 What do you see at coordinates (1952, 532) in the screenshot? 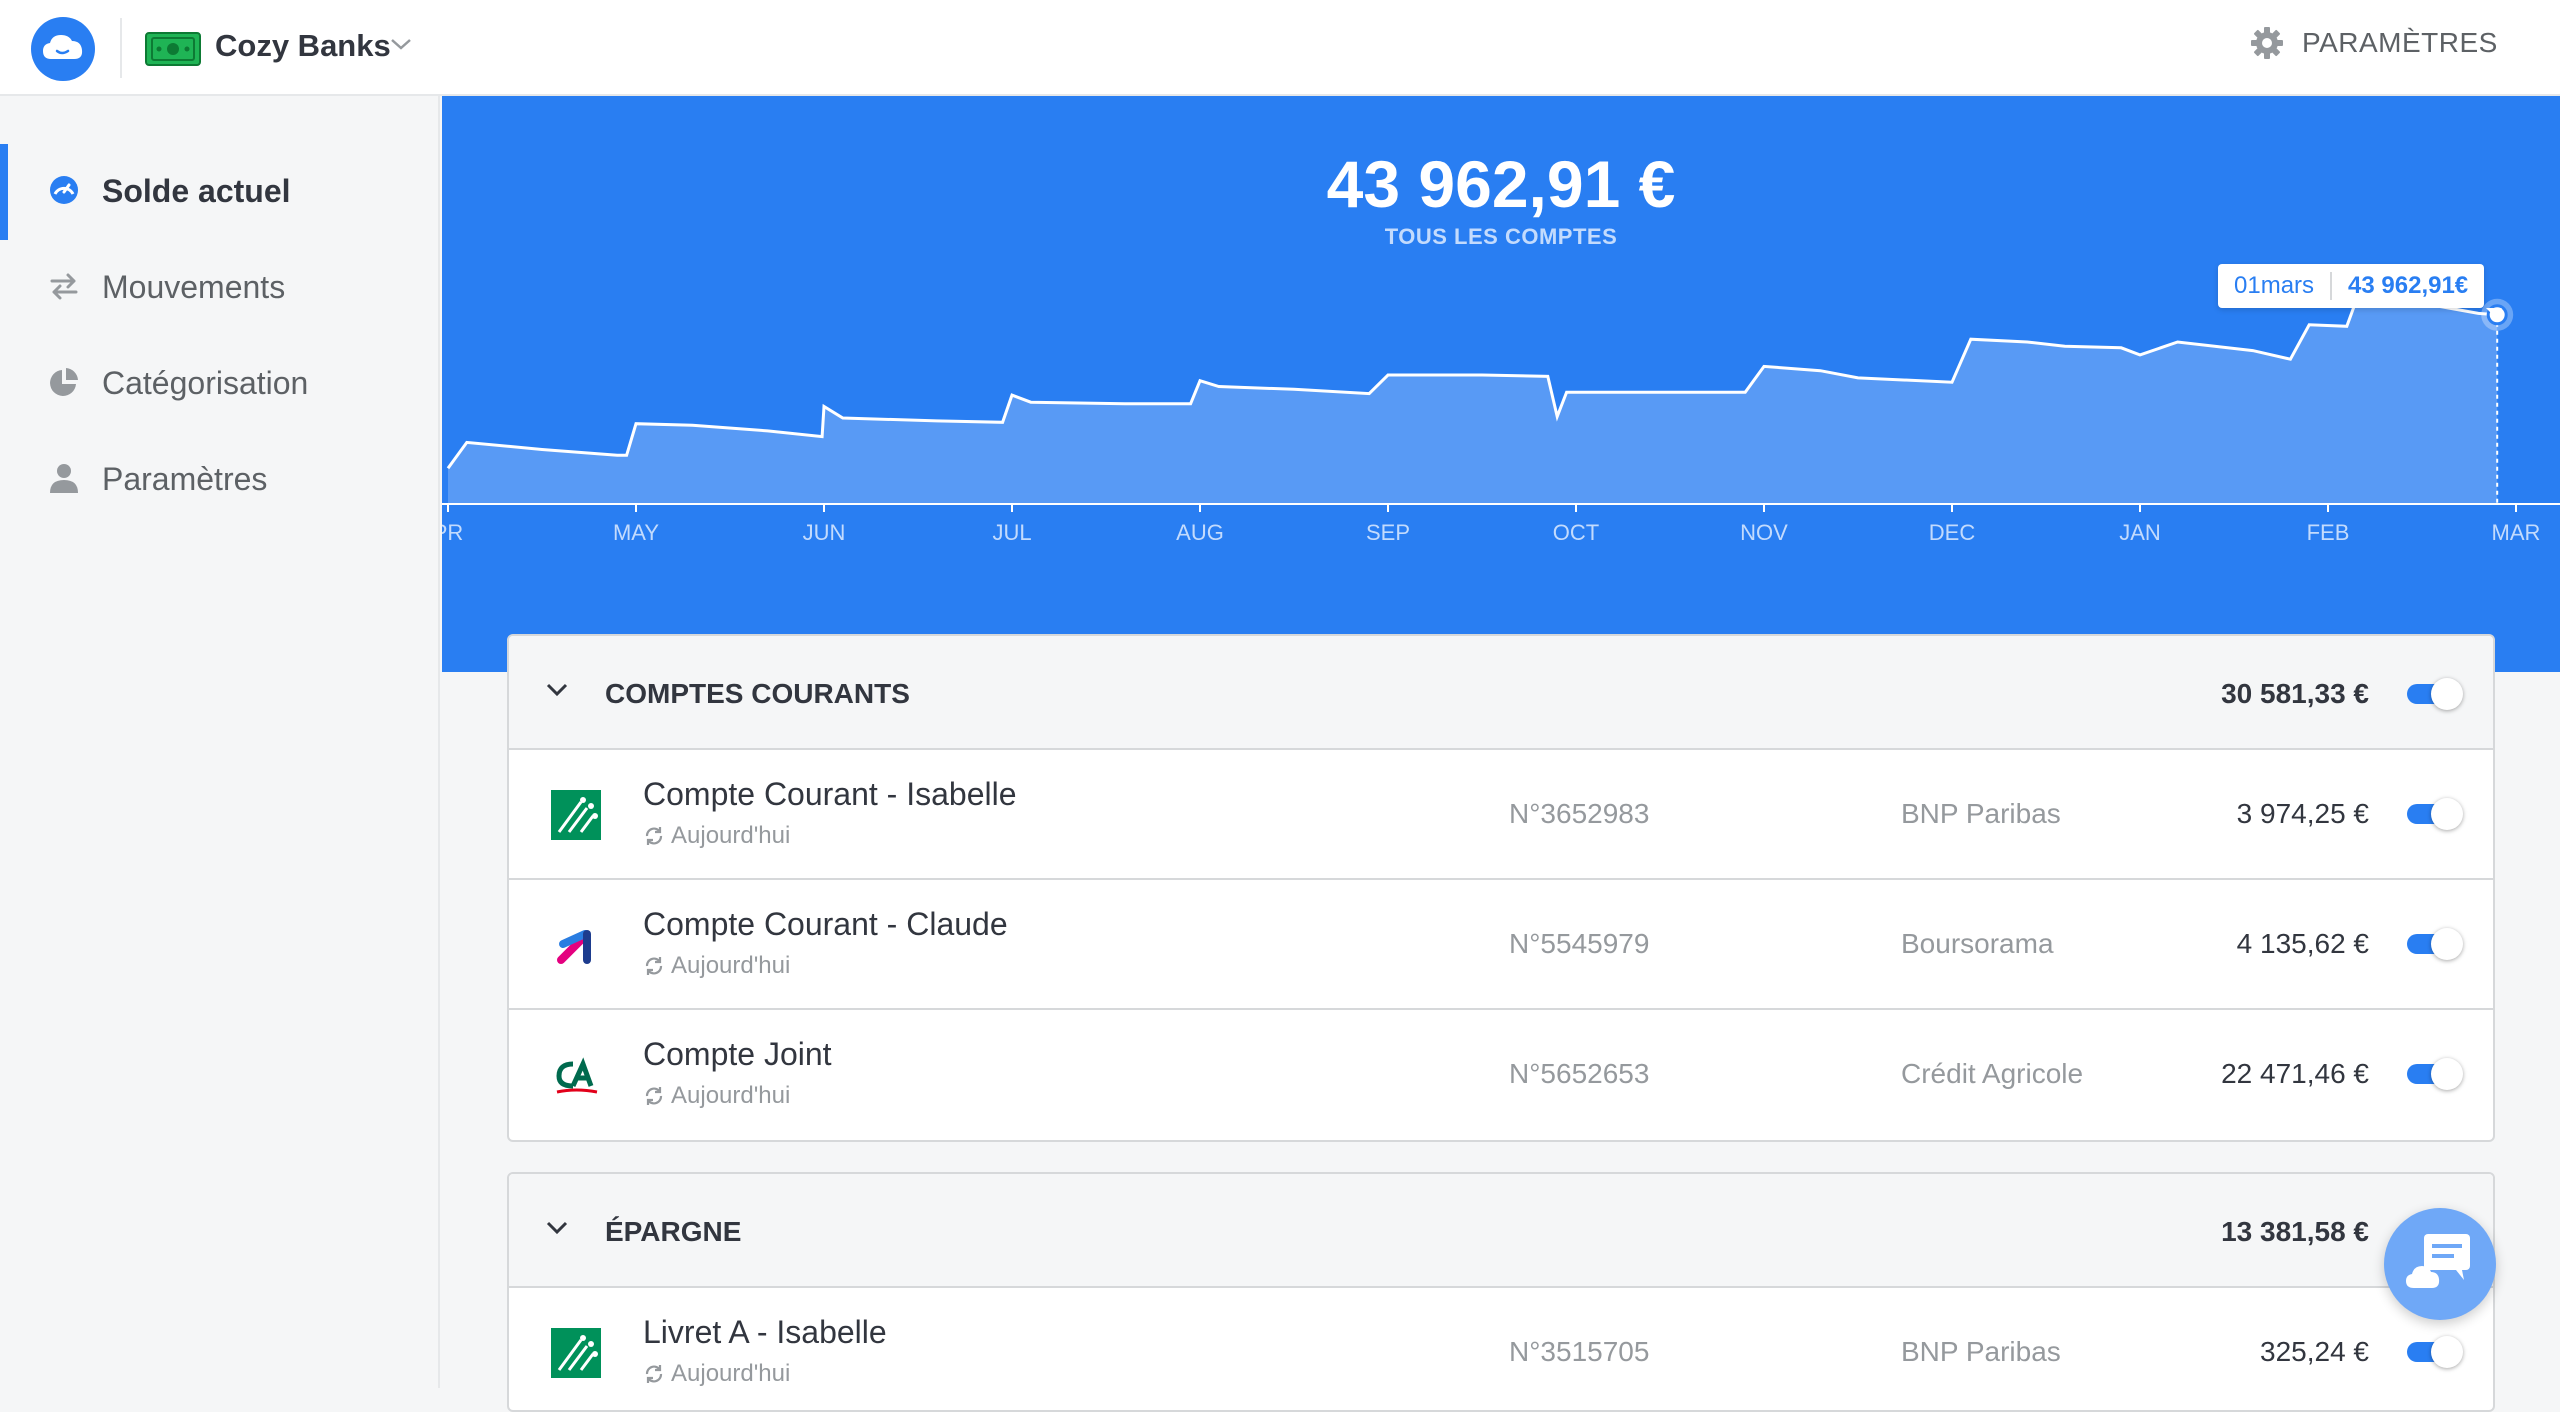
I see `x-tick-label: DEC` at bounding box center [1952, 532].